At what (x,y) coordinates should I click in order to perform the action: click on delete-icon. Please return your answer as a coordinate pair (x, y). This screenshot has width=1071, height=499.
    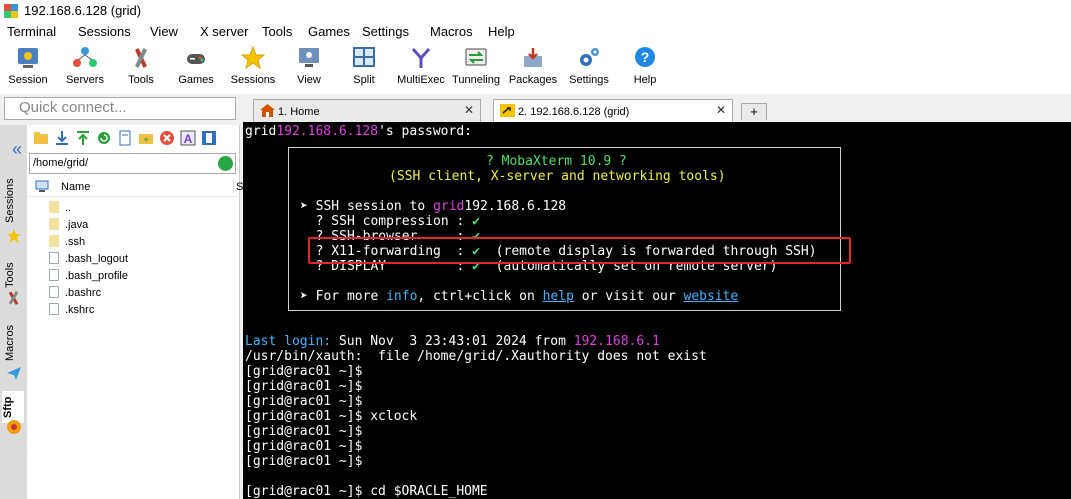
    Looking at the image, I should click on (167, 138).